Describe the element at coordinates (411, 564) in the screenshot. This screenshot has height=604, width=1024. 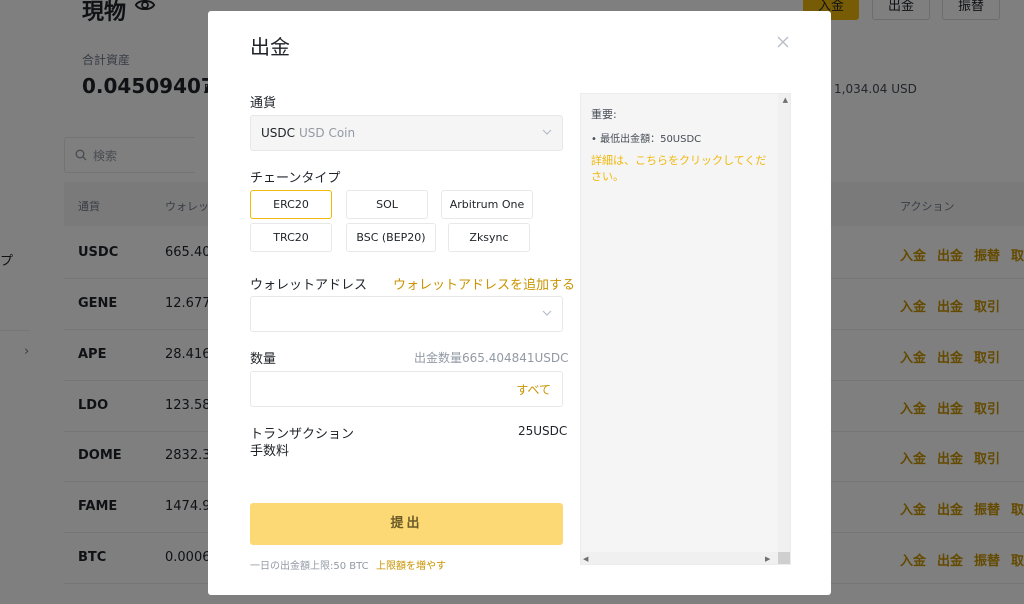
I see `increase-limit-link: 上限額を増やす` at that location.